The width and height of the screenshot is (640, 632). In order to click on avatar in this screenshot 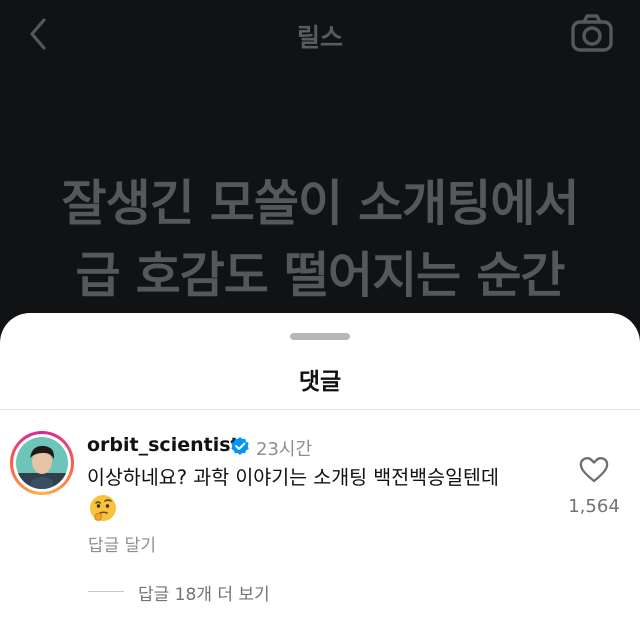, I will do `click(42, 463)`.